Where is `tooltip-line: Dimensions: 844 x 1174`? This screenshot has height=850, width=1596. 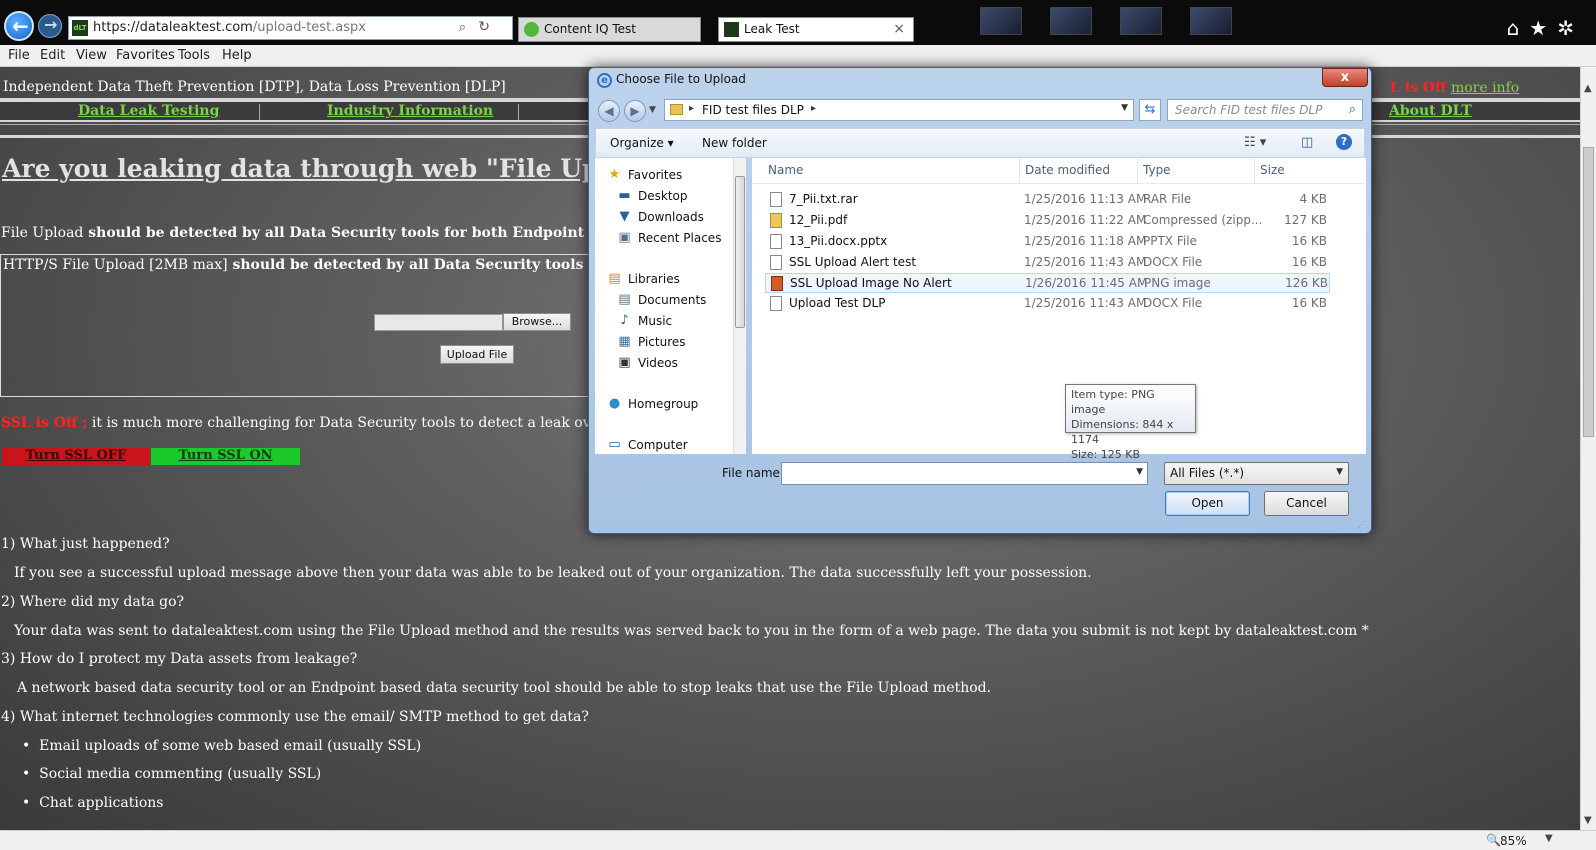 tooltip-line: Dimensions: 844 x 1174 is located at coordinates (1122, 432).